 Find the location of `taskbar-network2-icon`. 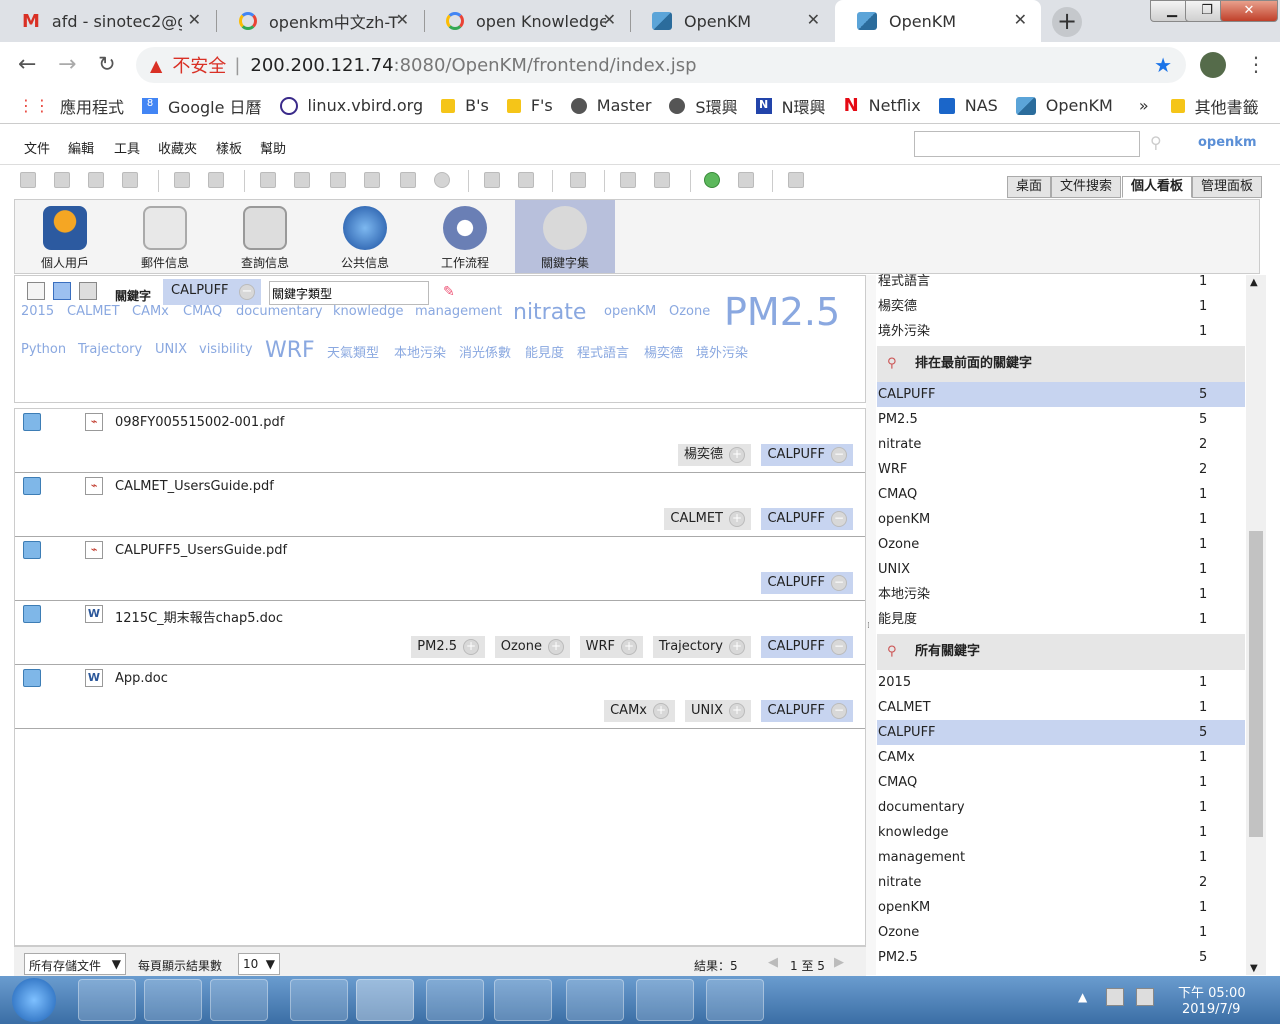

taskbar-network2-icon is located at coordinates (523, 1000).